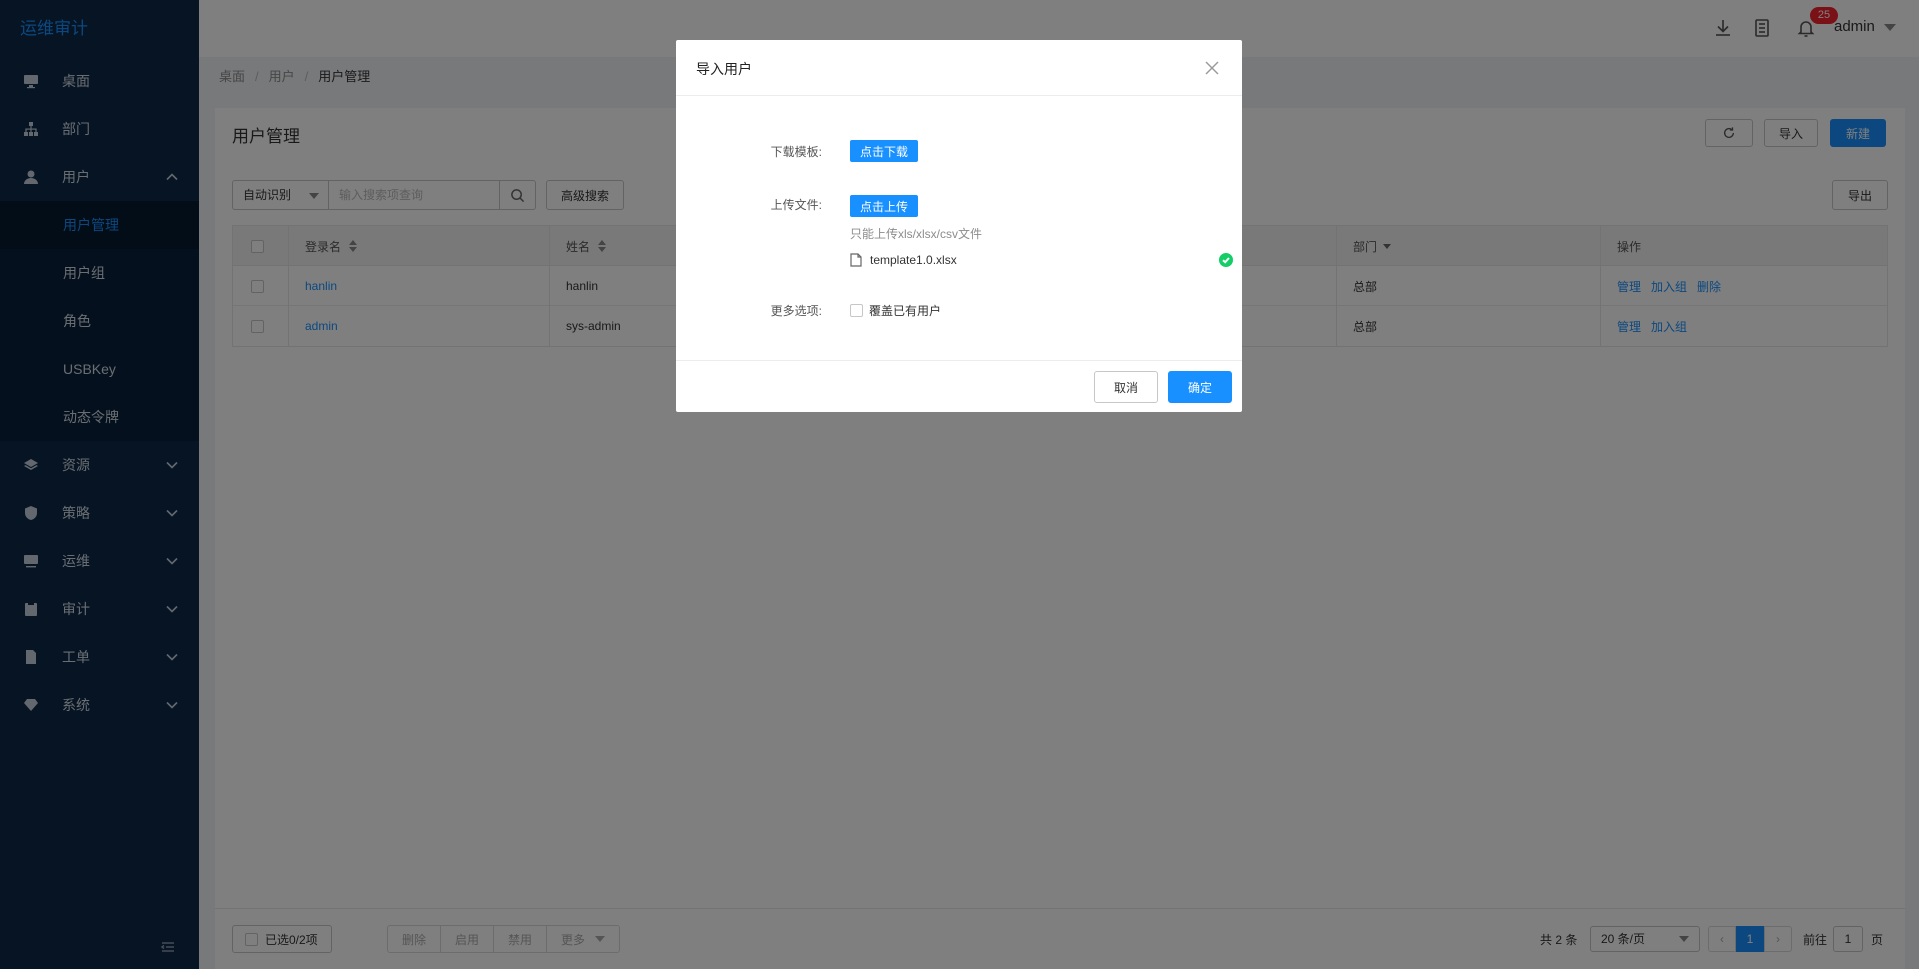  I want to click on overwrite-users-option: 覆盖已有用户, so click(895, 310).